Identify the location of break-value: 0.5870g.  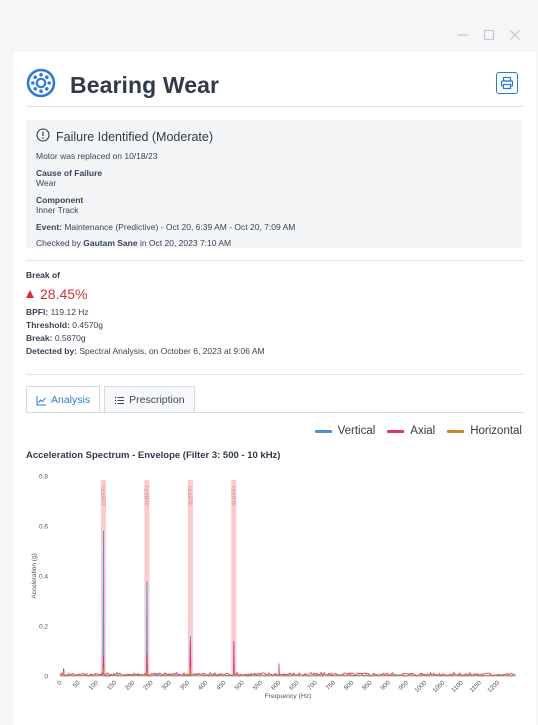
(69, 338).